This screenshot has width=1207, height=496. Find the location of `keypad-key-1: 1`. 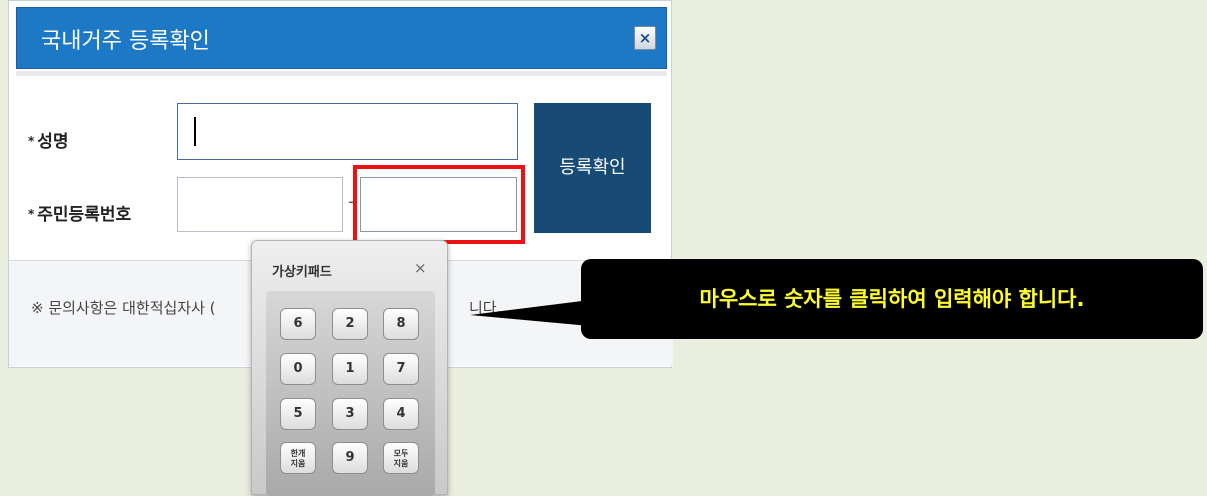

keypad-key-1: 1 is located at coordinates (350, 369).